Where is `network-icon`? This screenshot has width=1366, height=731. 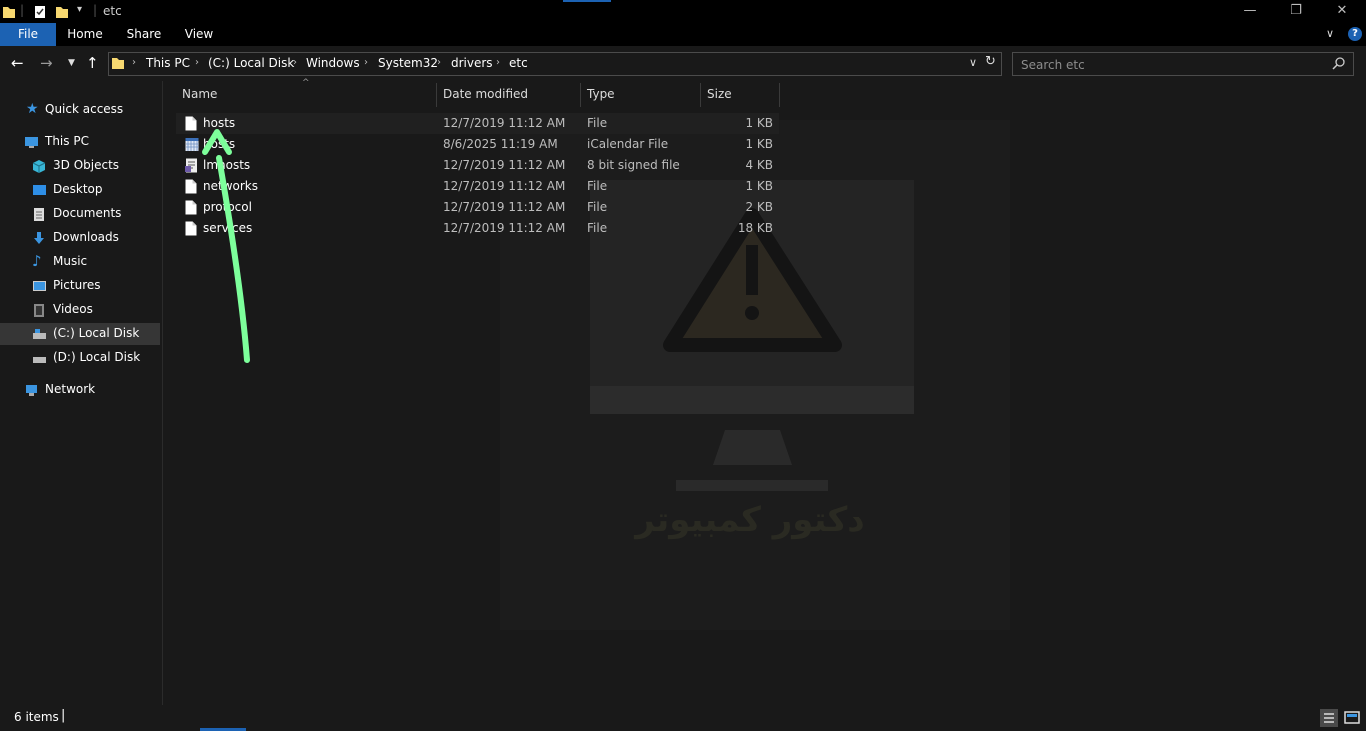
network-icon is located at coordinates (31, 390).